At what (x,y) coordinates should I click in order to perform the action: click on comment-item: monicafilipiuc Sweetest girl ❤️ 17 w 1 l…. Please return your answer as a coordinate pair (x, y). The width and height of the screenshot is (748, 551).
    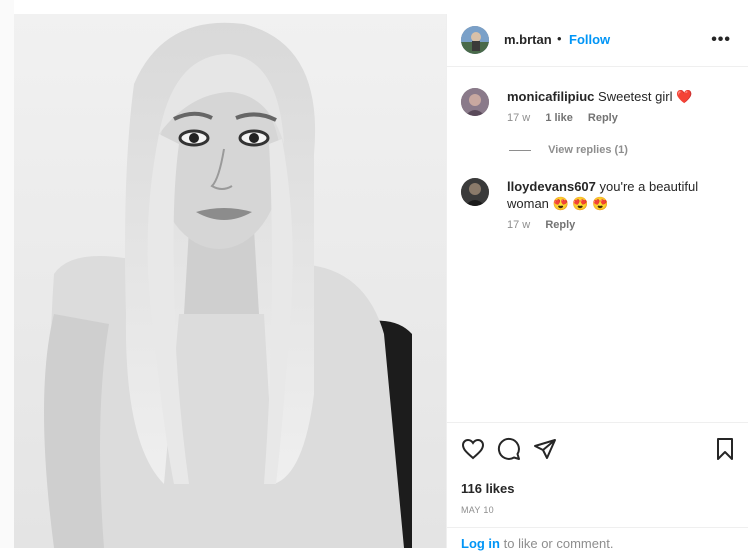
    Looking at the image, I should click on (599, 118).